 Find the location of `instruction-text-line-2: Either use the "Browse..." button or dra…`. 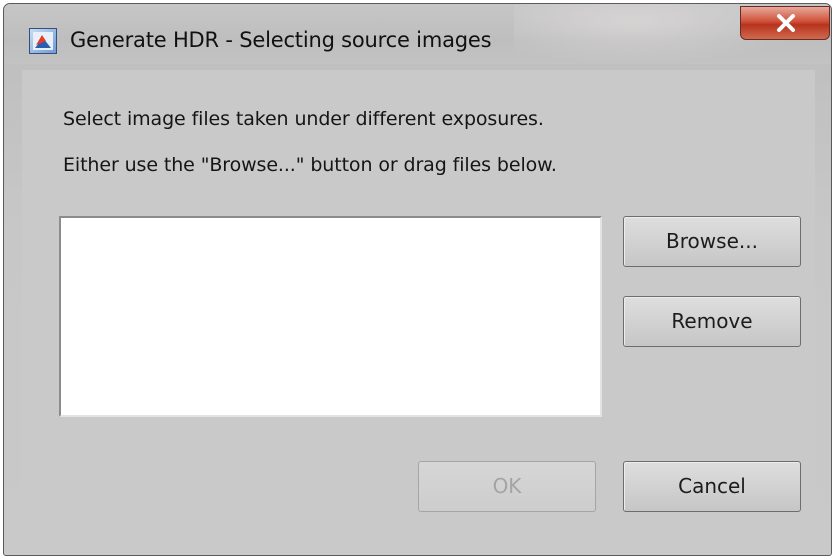

instruction-text-line-2: Either use the "Browse..." button or dra… is located at coordinates (310, 165).